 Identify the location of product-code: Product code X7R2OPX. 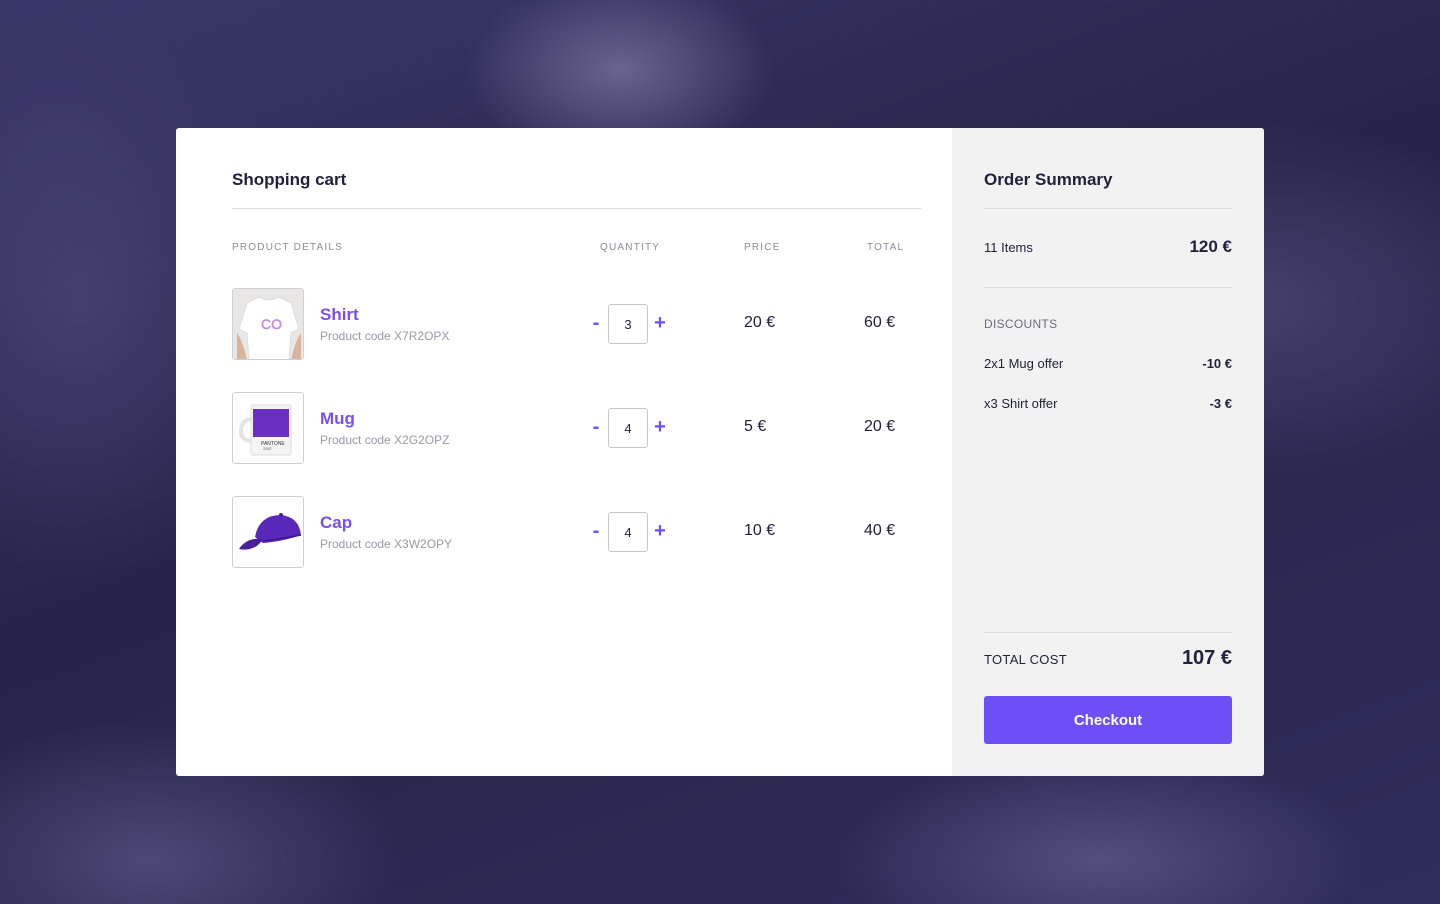
(385, 336).